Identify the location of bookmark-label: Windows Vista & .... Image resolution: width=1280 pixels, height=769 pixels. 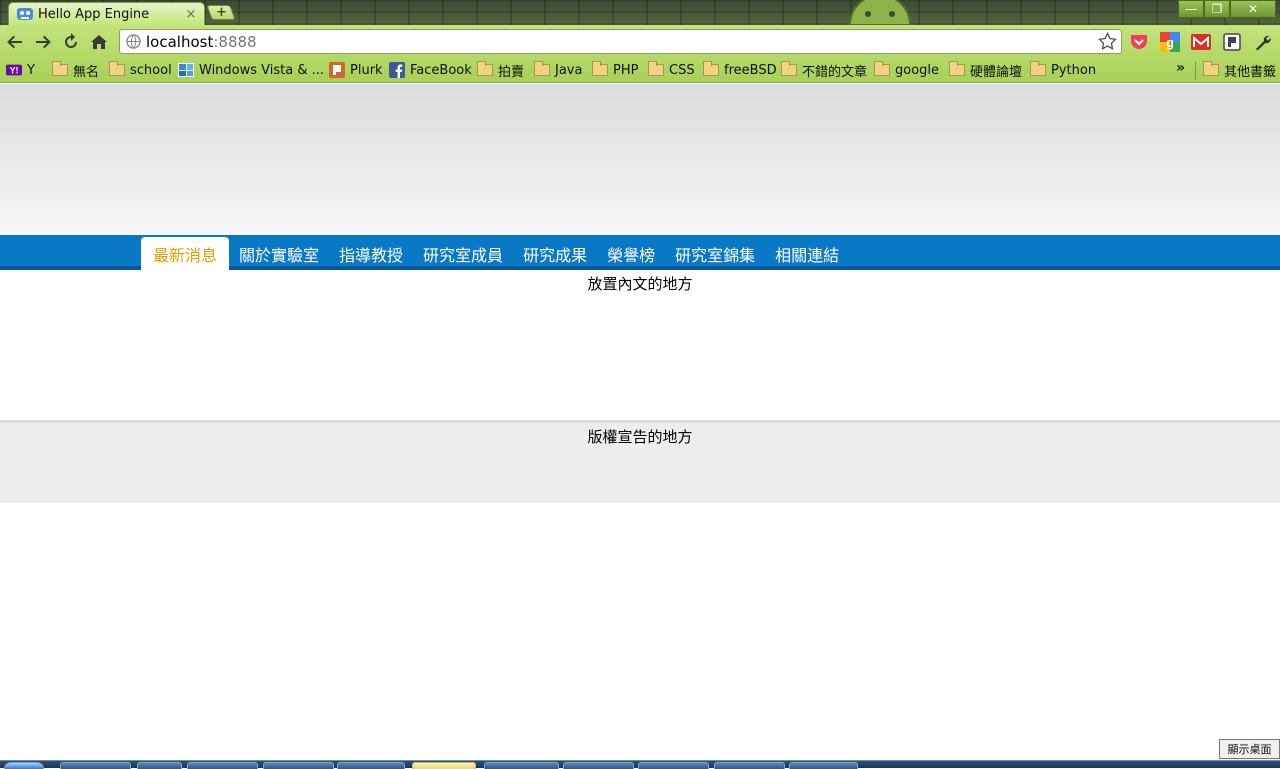
(262, 70).